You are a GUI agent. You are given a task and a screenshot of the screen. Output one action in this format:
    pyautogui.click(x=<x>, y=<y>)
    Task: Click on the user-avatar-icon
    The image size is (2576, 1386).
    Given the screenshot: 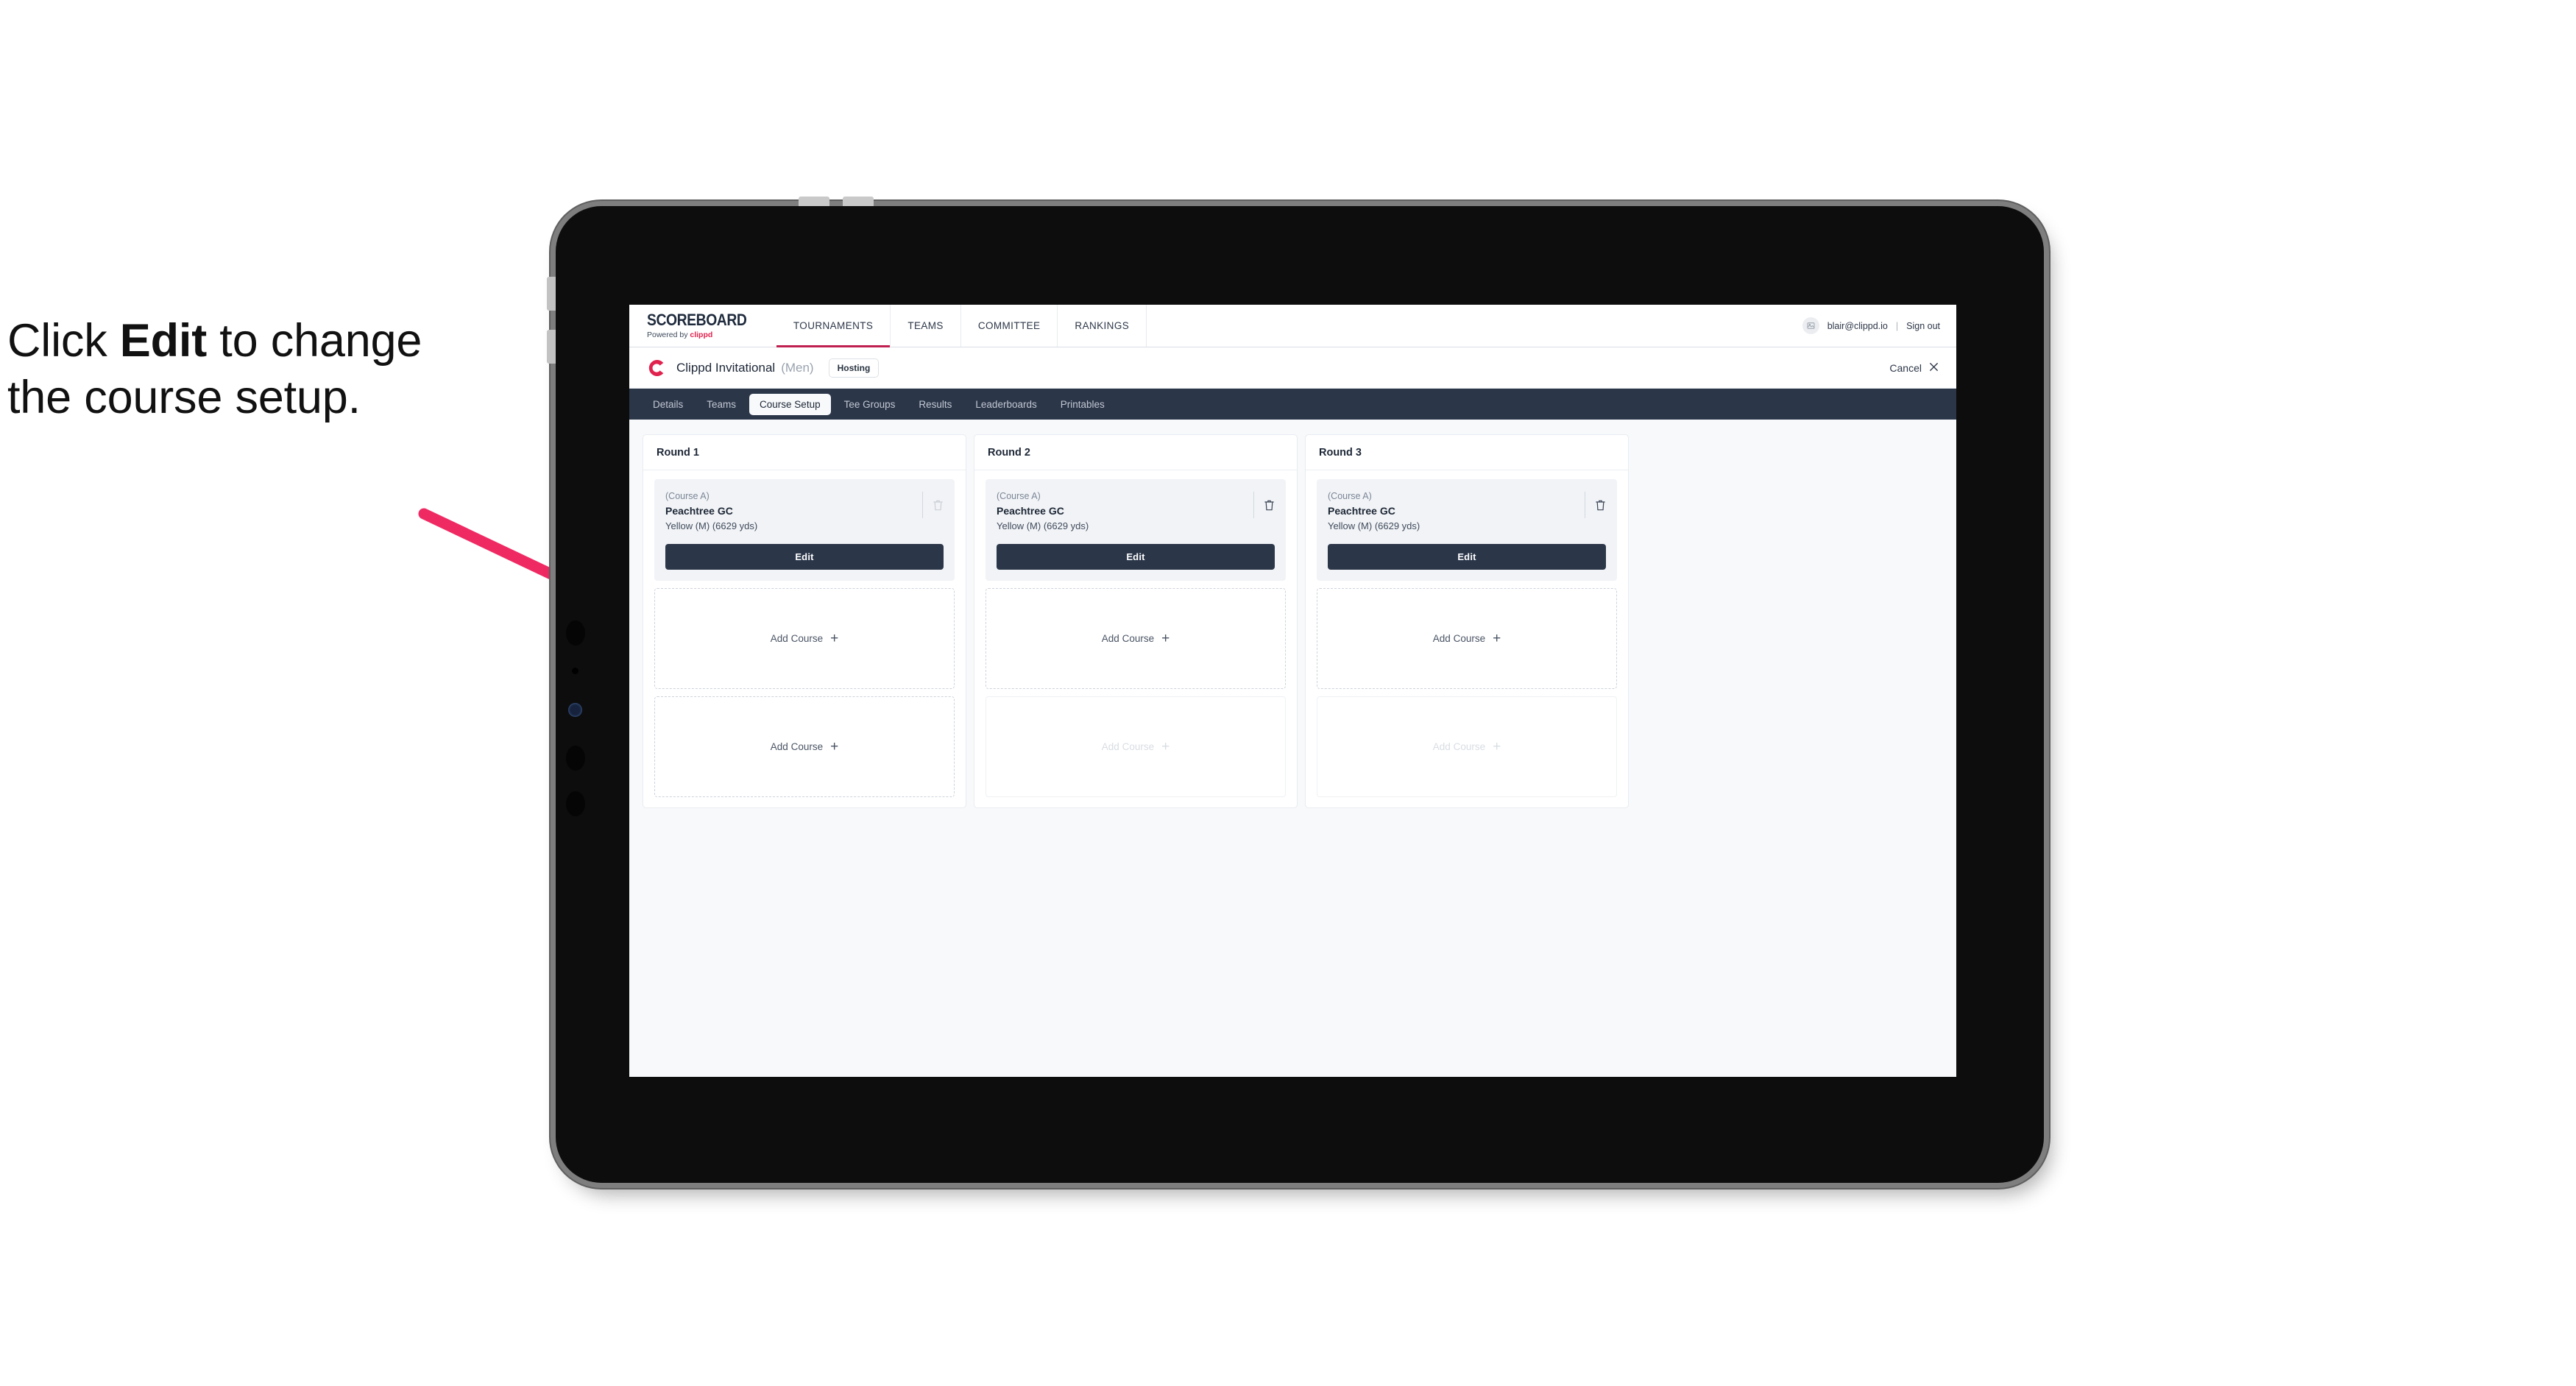 What is the action you would take?
    pyautogui.click(x=1810, y=325)
    